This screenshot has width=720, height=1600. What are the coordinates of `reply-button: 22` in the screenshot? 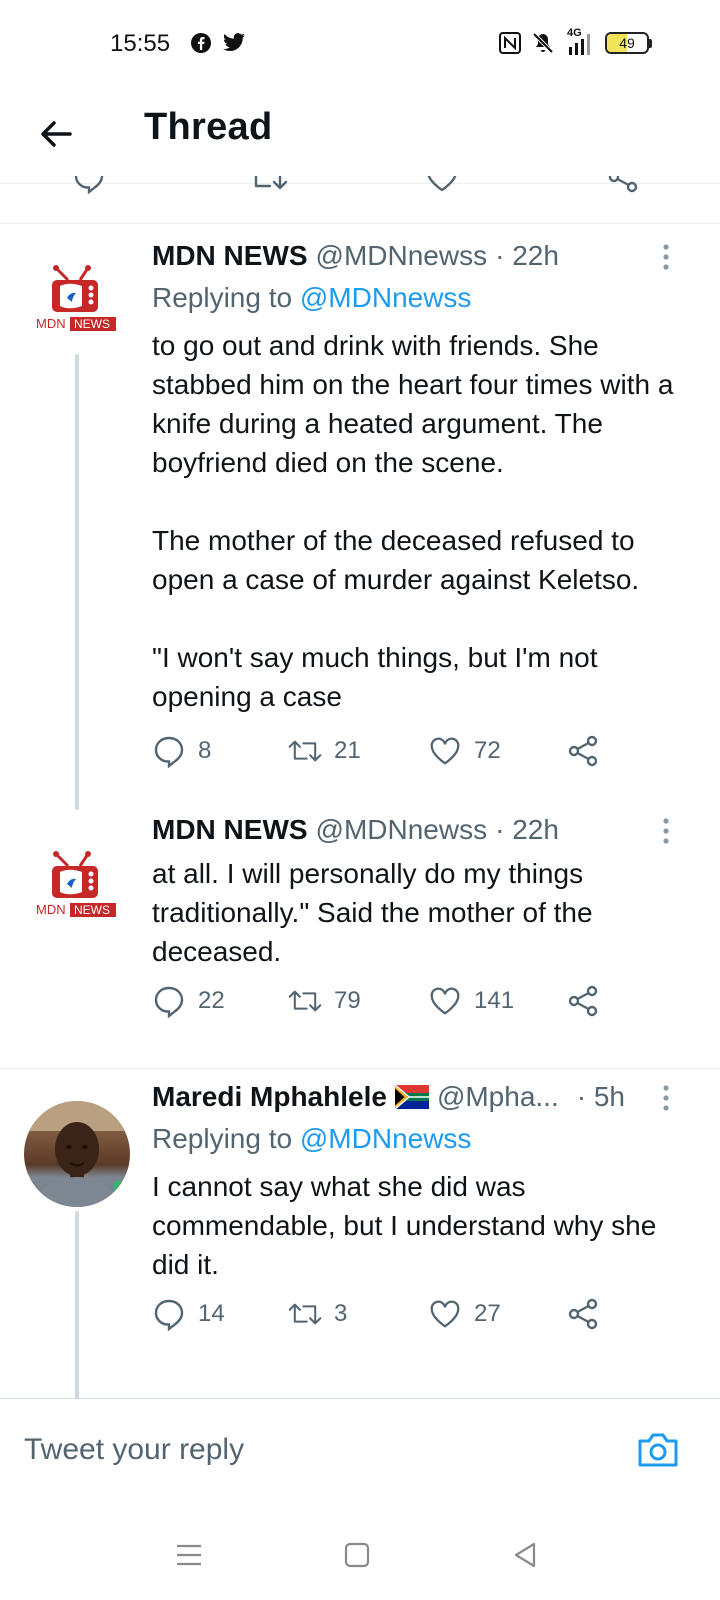 It's located at (188, 1001).